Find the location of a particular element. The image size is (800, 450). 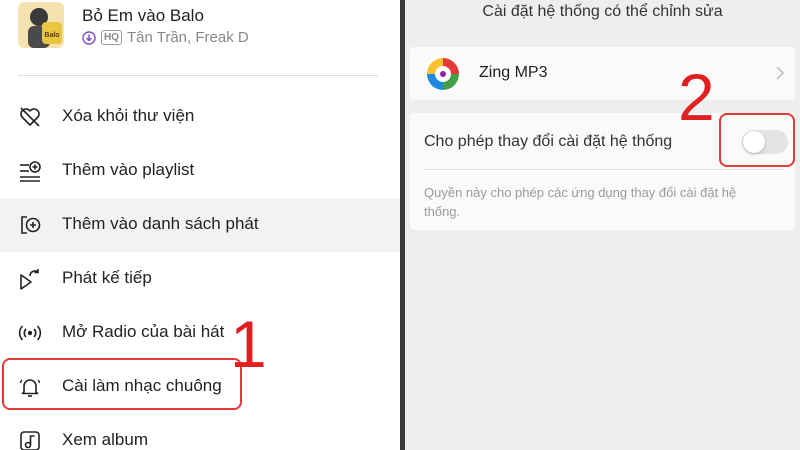

music-note-icon is located at coordinates (30, 440).